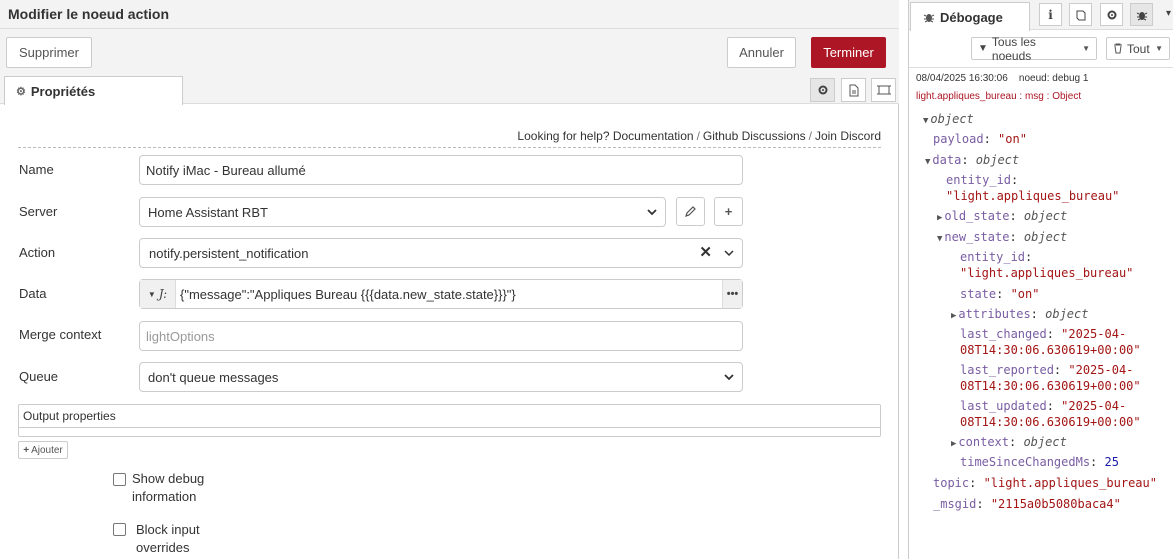 This screenshot has height=559, width=1173. I want to click on github-discussions-link: Github Discussions, so click(754, 136).